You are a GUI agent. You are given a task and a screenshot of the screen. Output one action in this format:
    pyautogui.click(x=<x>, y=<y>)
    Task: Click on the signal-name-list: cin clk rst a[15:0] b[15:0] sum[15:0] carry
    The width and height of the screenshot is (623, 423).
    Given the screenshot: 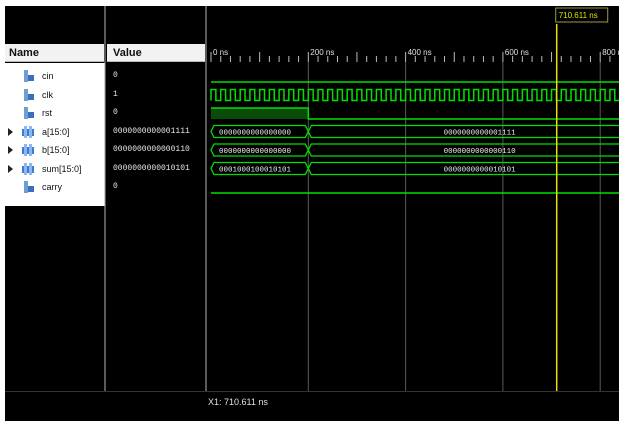 What is the action you would take?
    pyautogui.click(x=55, y=134)
    